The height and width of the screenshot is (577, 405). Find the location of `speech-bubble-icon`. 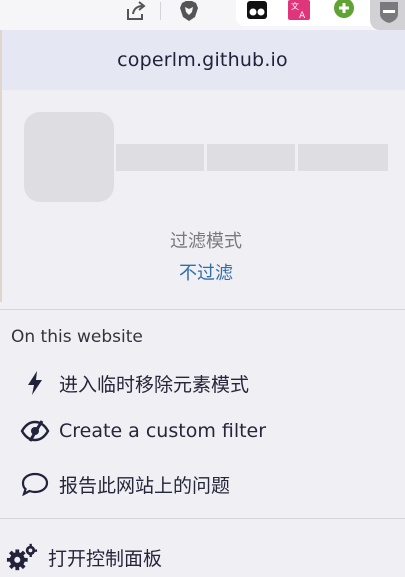

speech-bubble-icon is located at coordinates (35, 484).